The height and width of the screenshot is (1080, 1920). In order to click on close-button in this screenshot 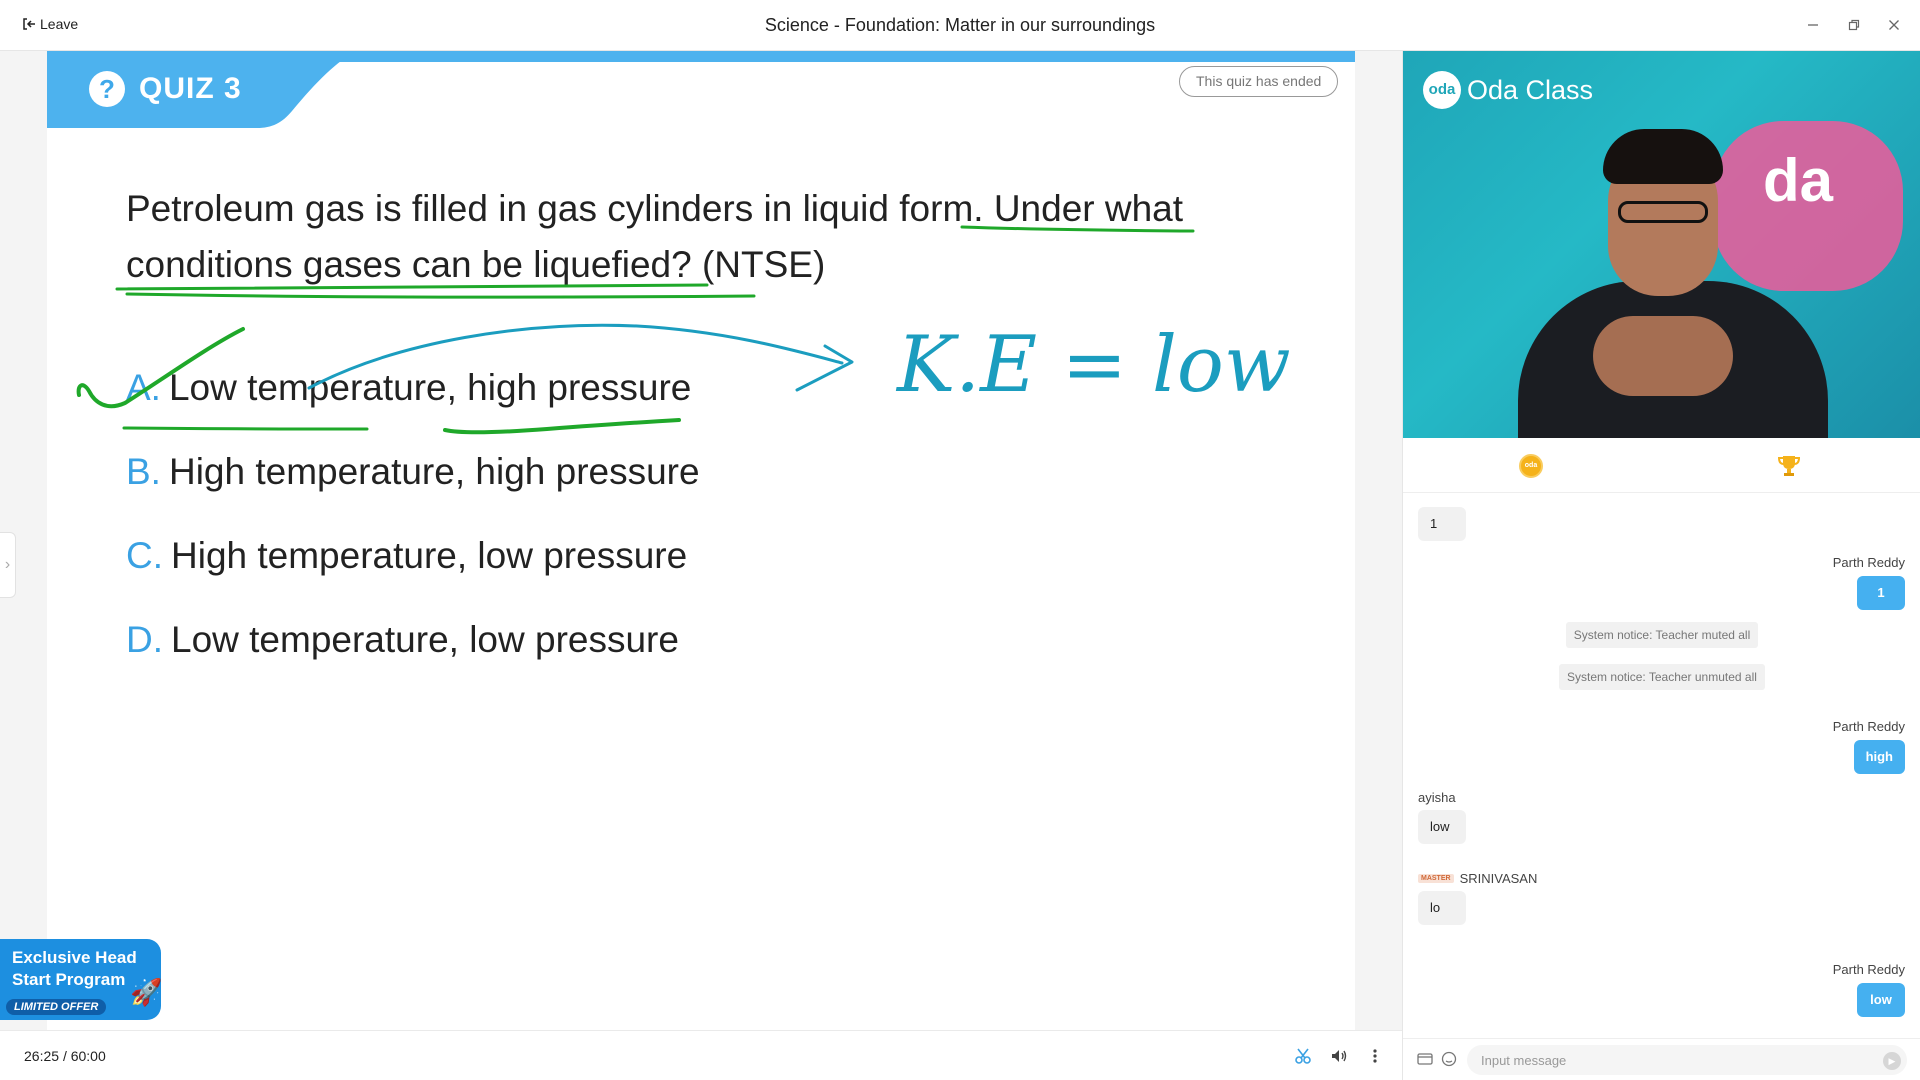, I will do `click(1894, 25)`.